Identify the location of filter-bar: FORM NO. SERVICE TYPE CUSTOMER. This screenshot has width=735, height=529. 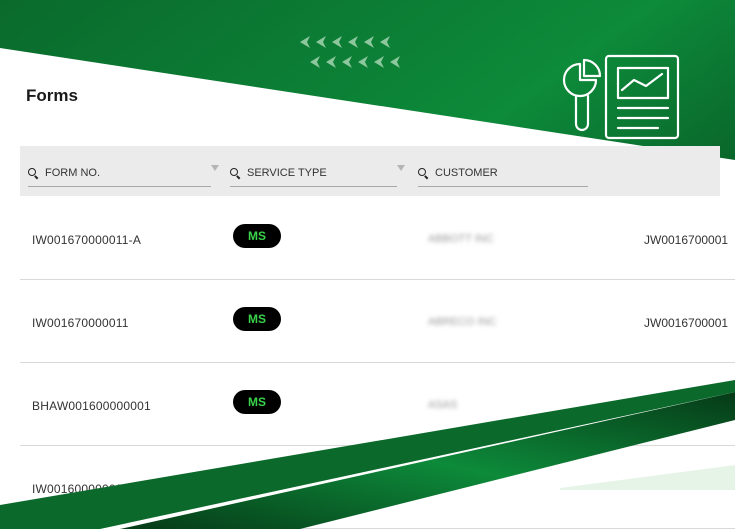
(370, 171).